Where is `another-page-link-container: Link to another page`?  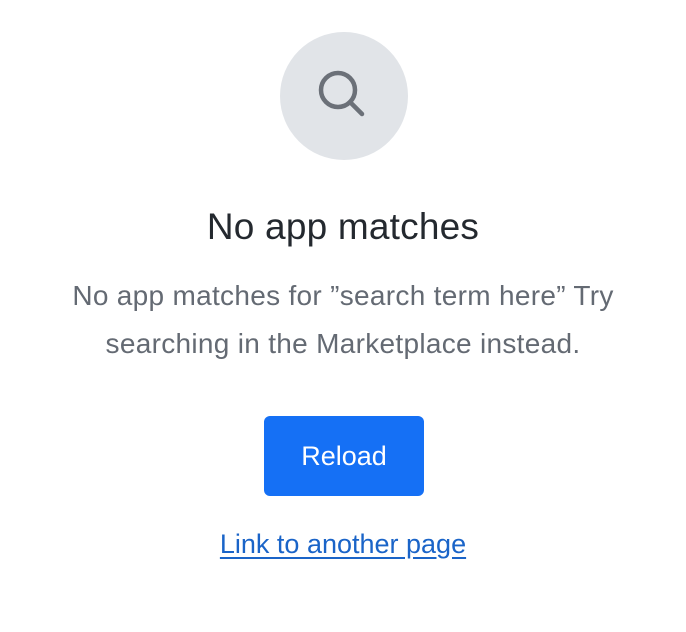 another-page-link-container: Link to another page is located at coordinates (343, 544).